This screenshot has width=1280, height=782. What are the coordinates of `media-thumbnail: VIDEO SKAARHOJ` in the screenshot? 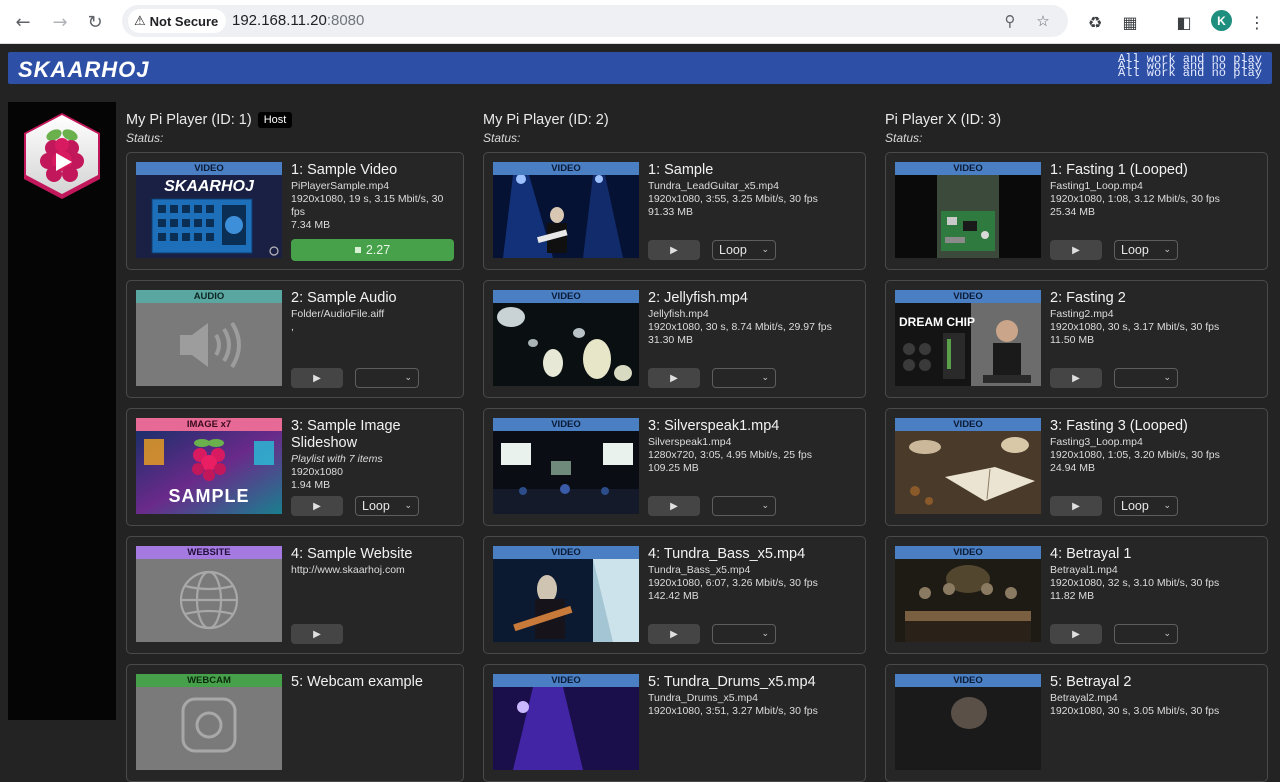 It's located at (209, 210).